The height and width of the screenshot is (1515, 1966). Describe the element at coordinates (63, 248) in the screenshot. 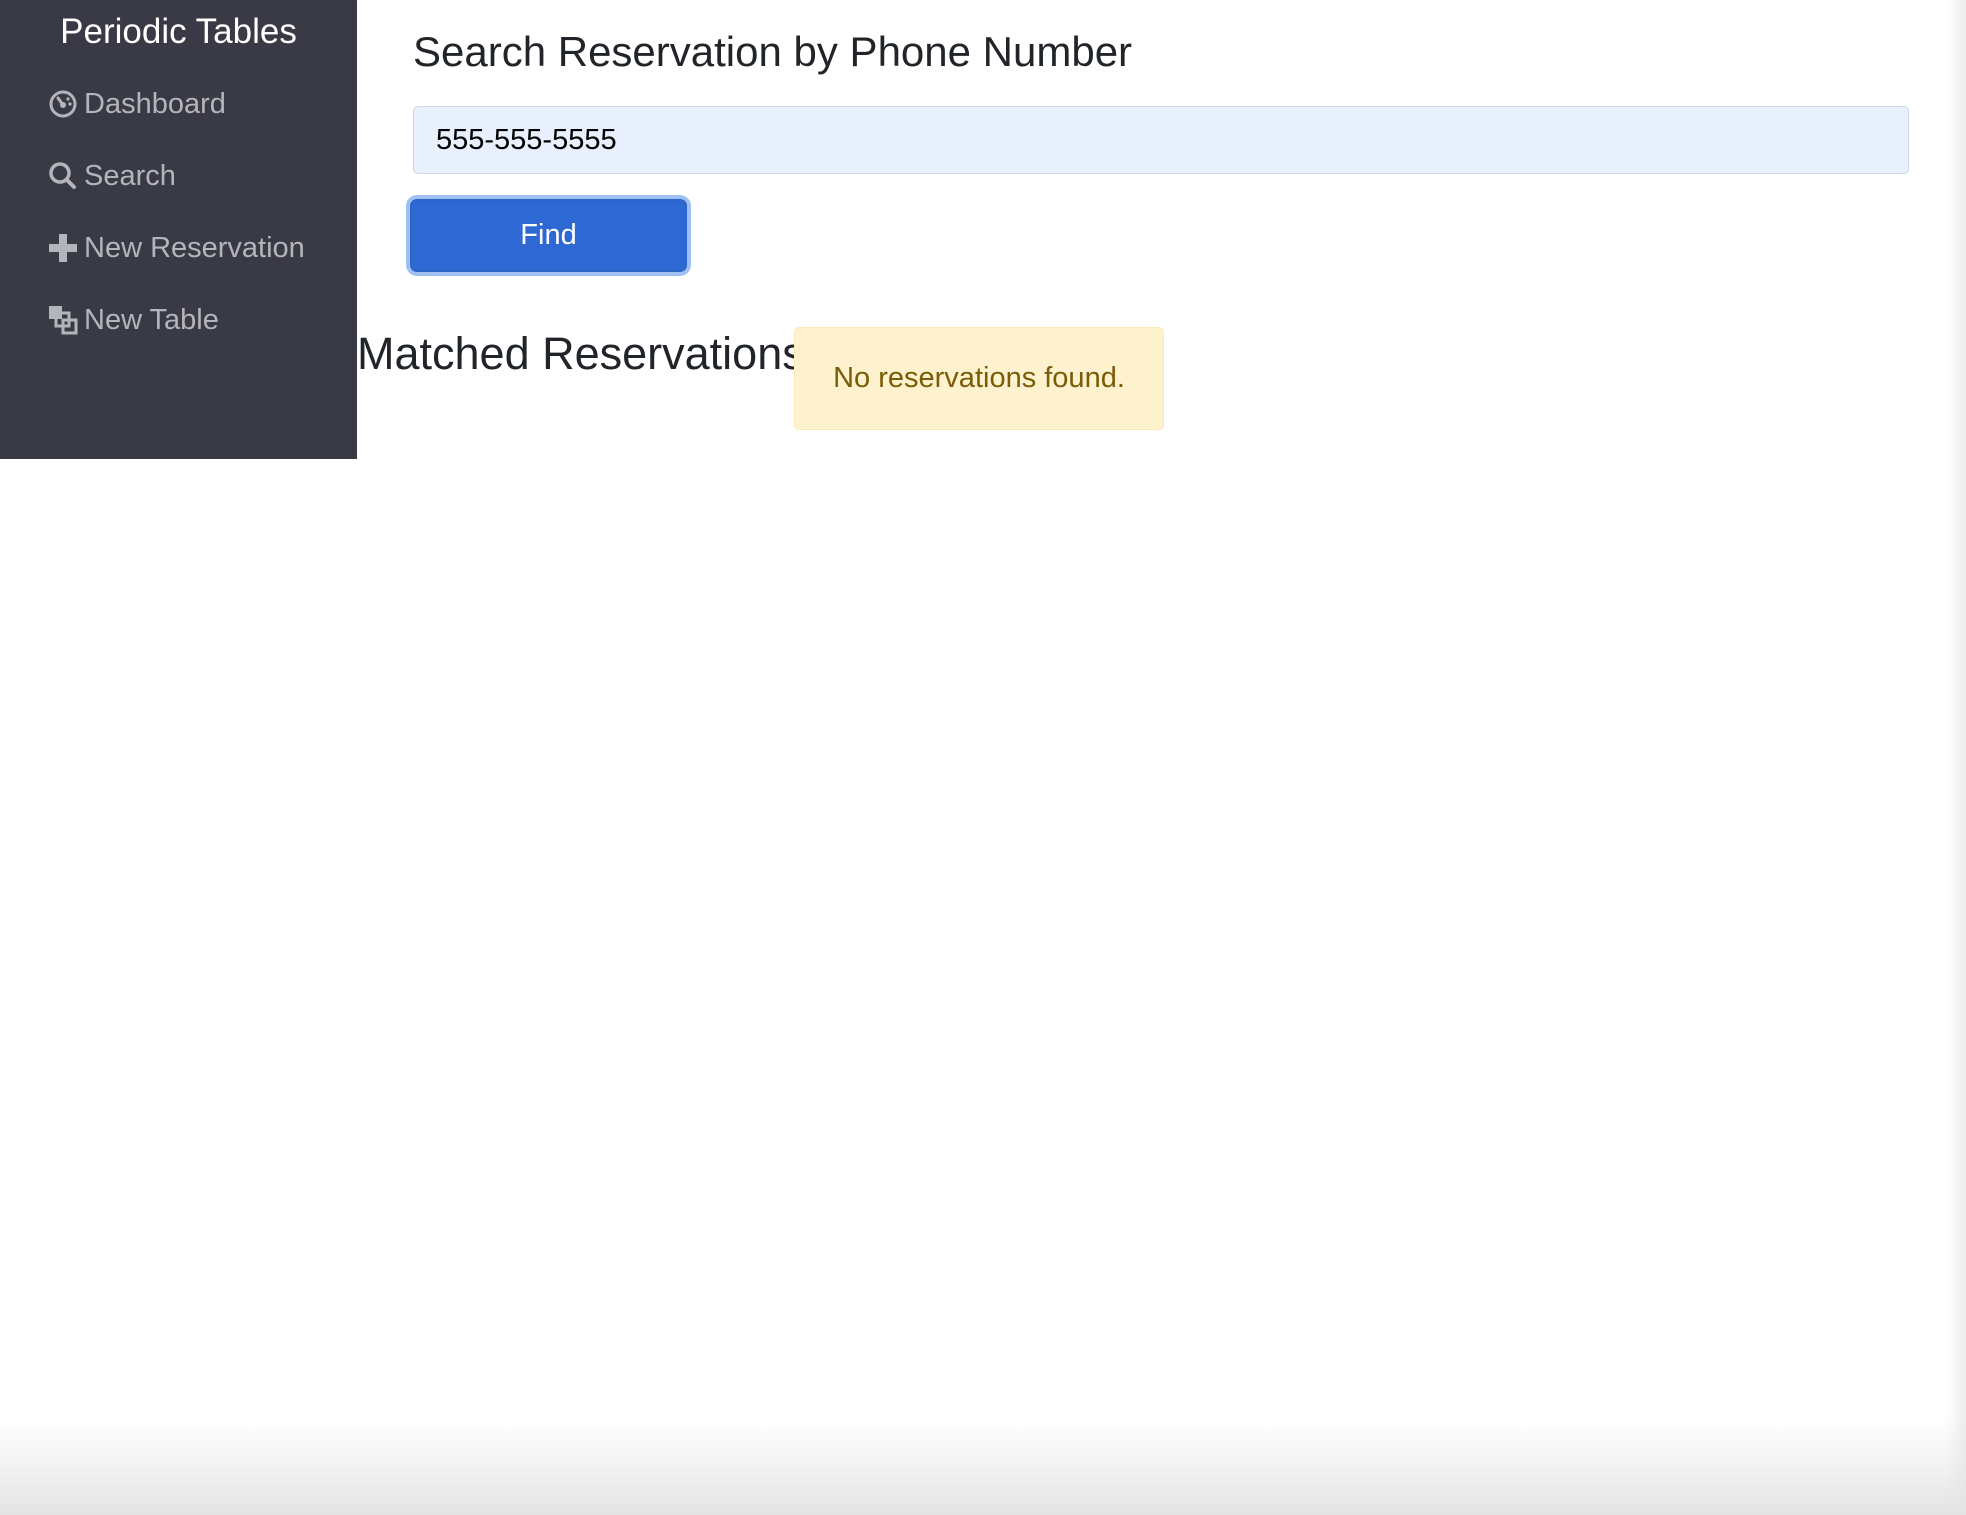

I see `plus-icon` at that location.